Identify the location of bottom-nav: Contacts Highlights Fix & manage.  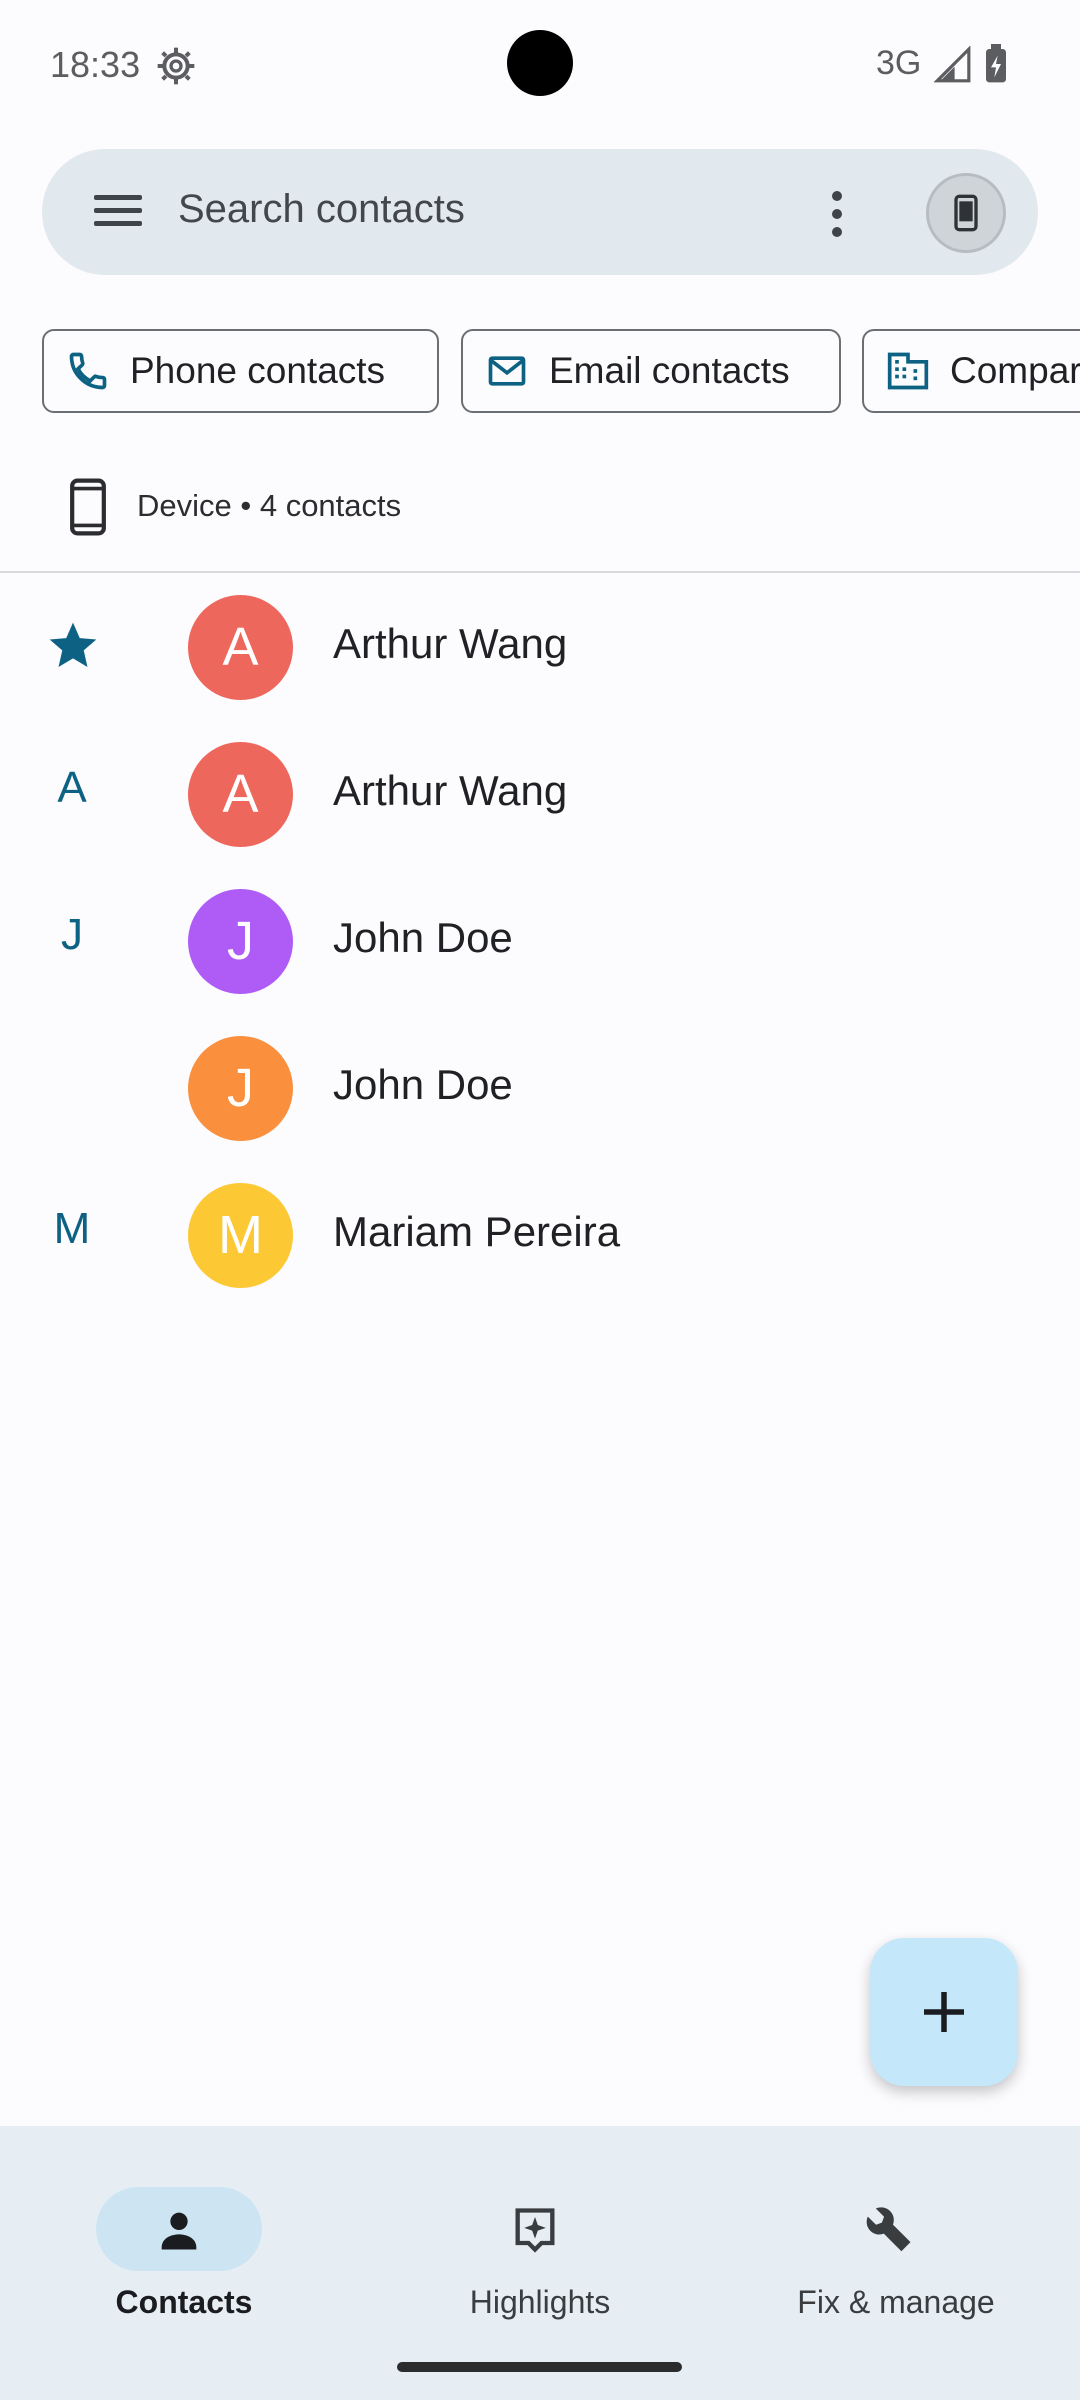
(540, 2263).